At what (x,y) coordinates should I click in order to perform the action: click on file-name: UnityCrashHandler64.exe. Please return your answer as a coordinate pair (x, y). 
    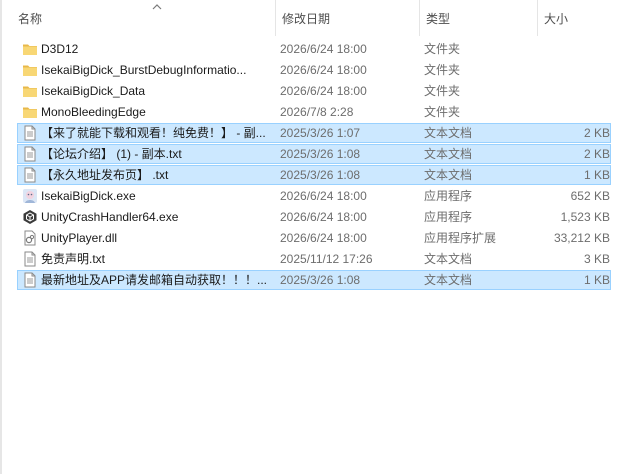
    Looking at the image, I should click on (110, 217).